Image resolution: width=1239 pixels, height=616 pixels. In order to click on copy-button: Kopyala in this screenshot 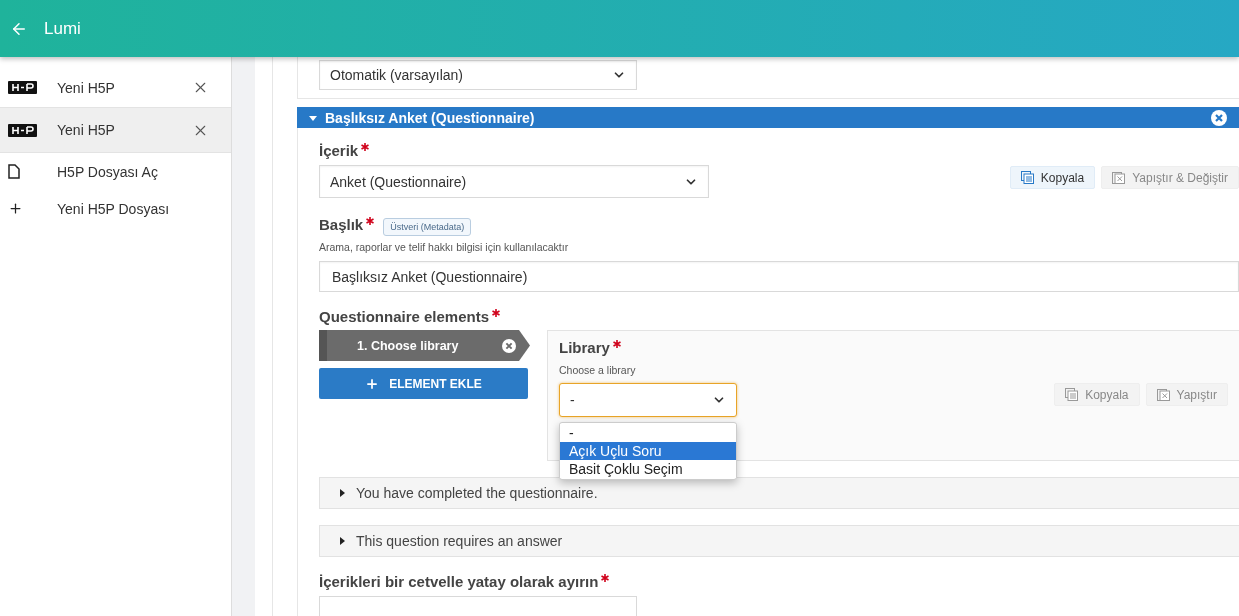, I will do `click(1052, 177)`.